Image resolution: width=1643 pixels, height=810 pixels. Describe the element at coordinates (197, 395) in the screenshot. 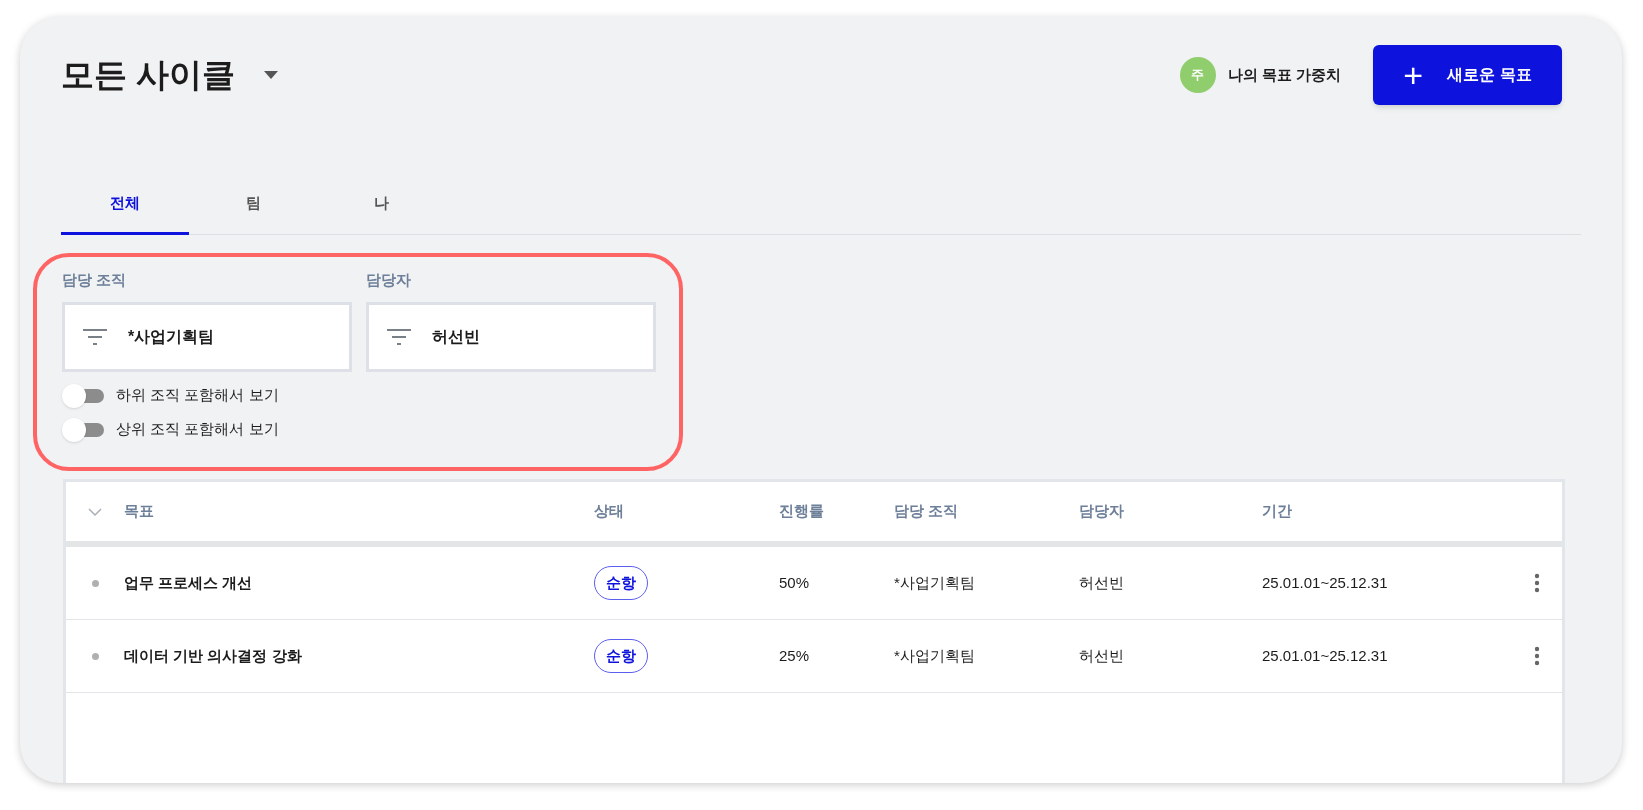

I see `toggle-label: 하위 조직 포함해서 보기` at that location.